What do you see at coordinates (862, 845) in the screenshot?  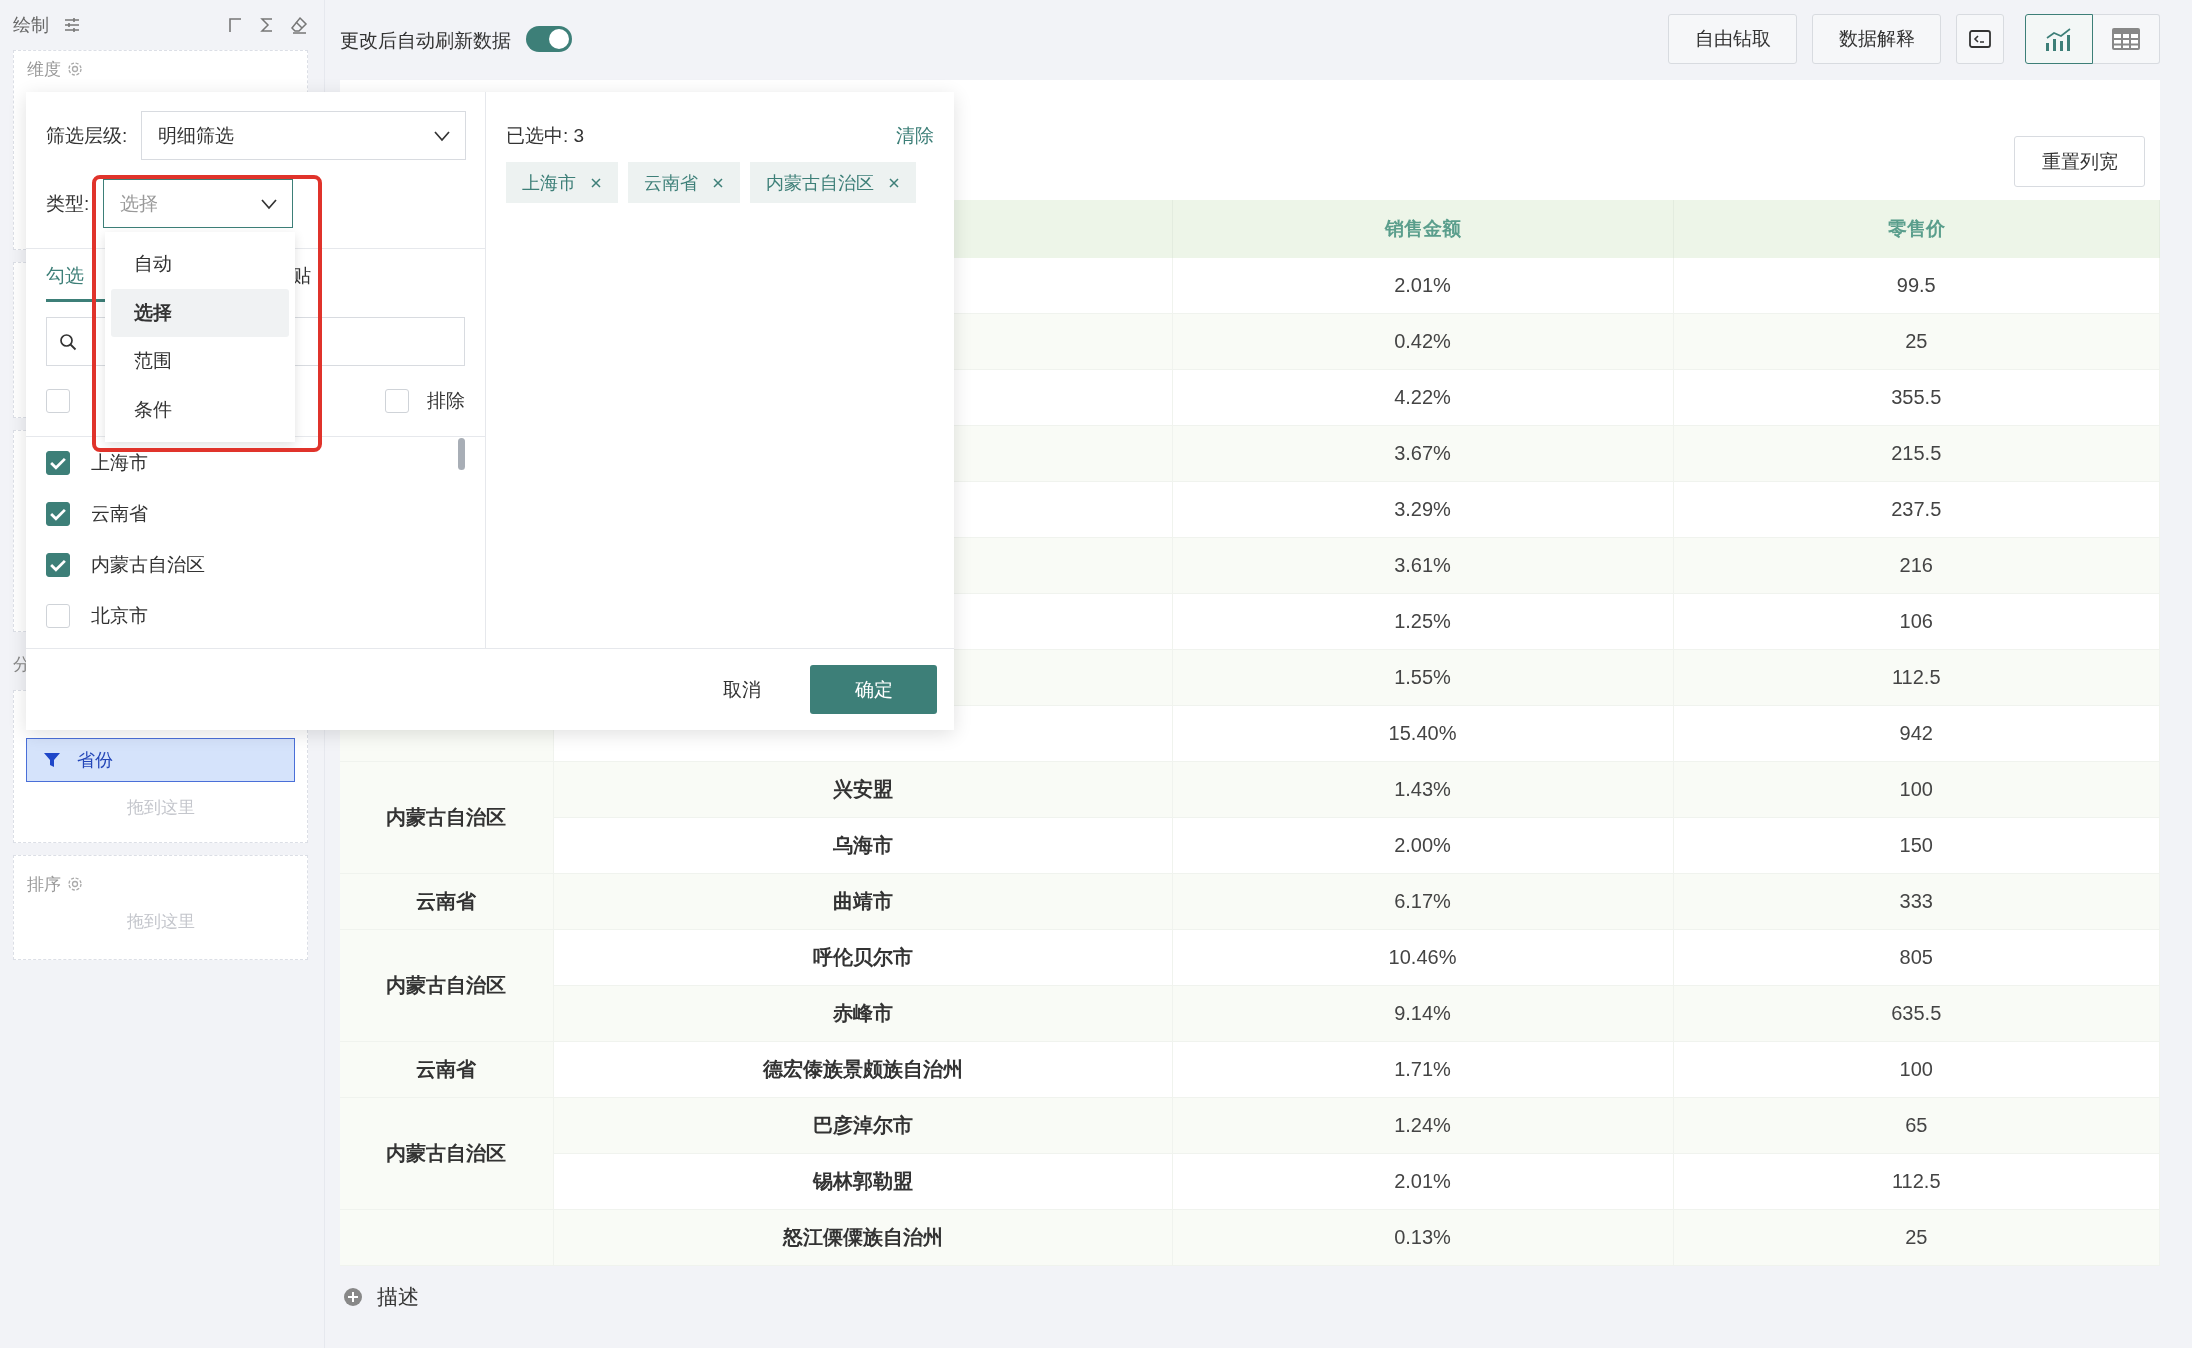 I see `table-cell: 乌海市` at bounding box center [862, 845].